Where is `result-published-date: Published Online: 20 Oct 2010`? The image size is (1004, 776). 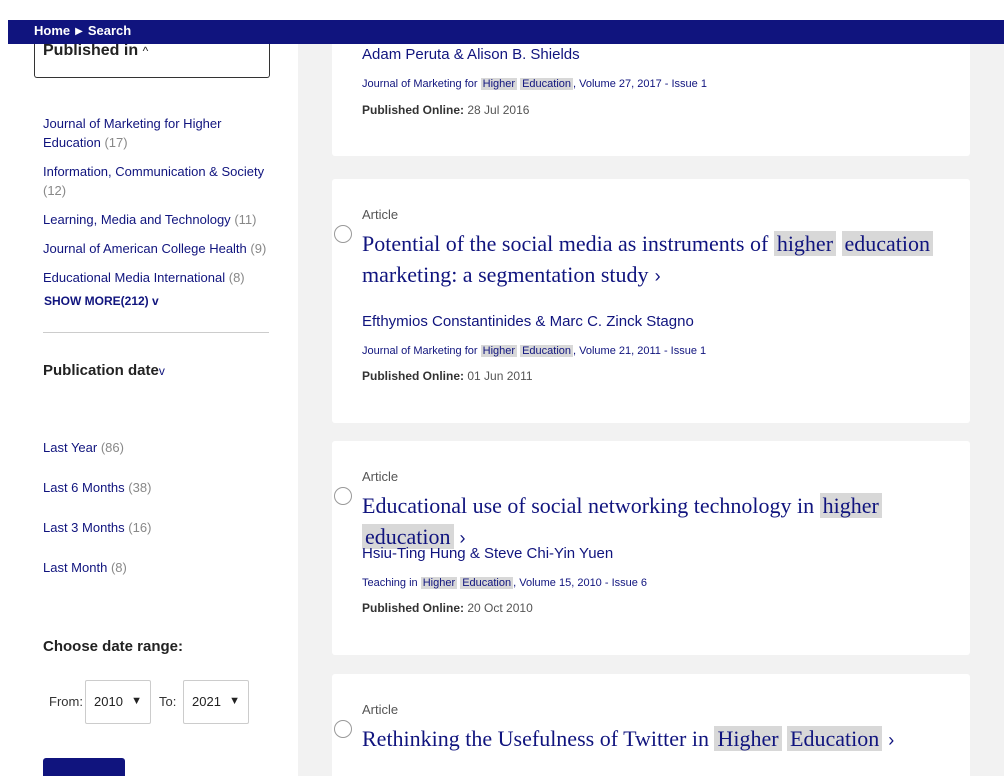
result-published-date: Published Online: 20 Oct 2010 is located at coordinates (447, 608).